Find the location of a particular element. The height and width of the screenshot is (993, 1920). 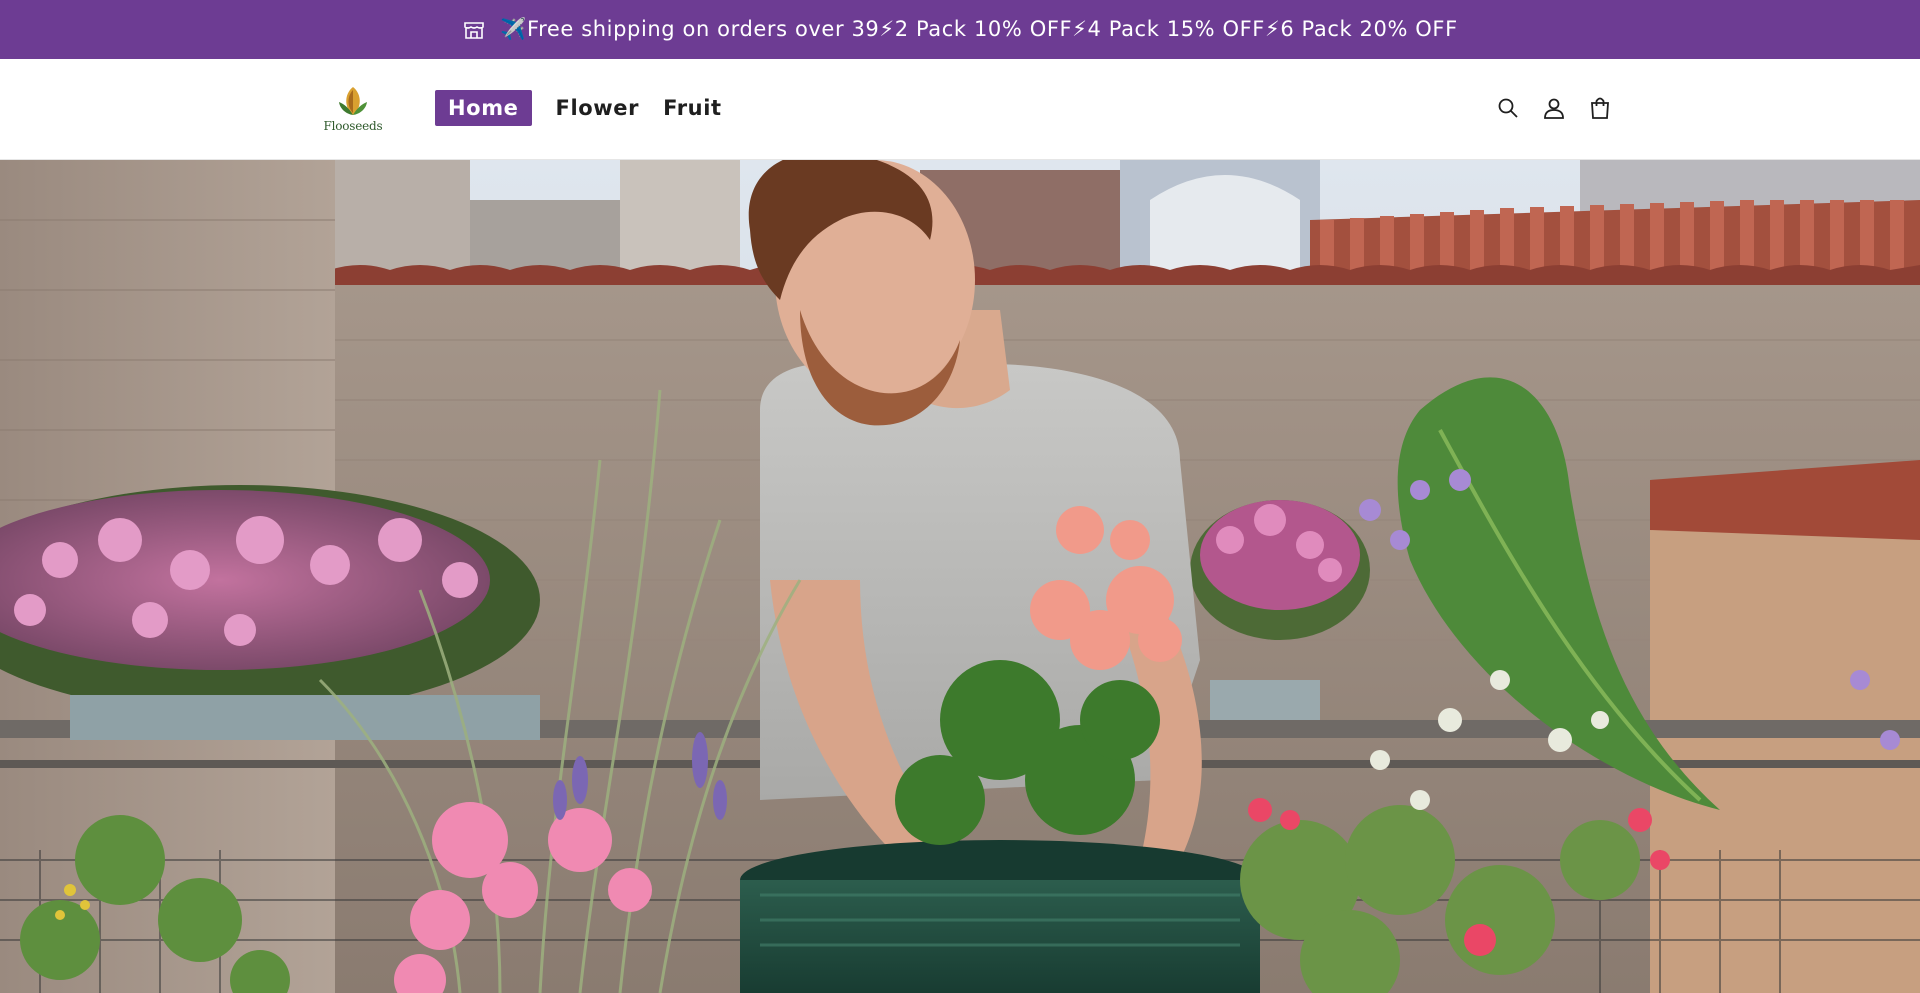

leaf-logo-icon is located at coordinates (353, 101).